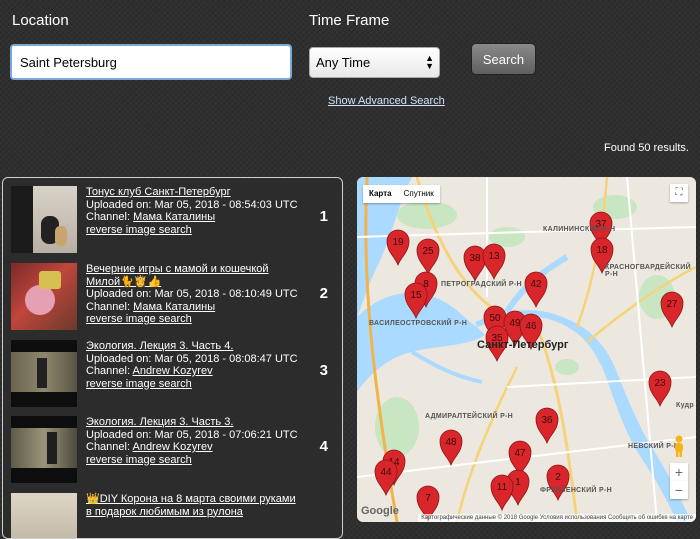 The height and width of the screenshot is (539, 700). I want to click on upload-date: Uploaded on: Mar 05, 2018 - 07:06:21 UTC, so click(192, 434).